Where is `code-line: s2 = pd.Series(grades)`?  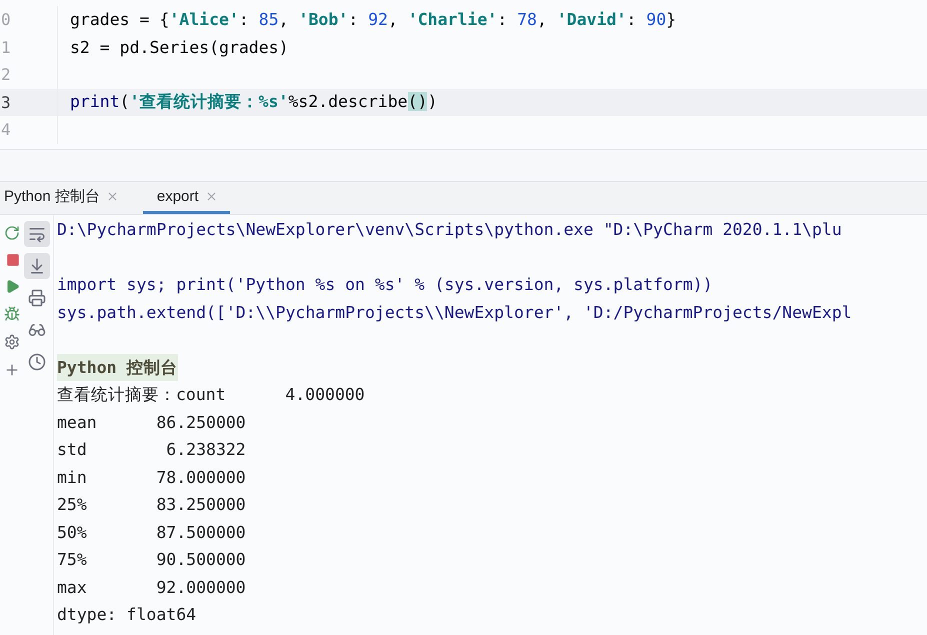 code-line: s2 = pd.Series(grades) is located at coordinates (179, 47).